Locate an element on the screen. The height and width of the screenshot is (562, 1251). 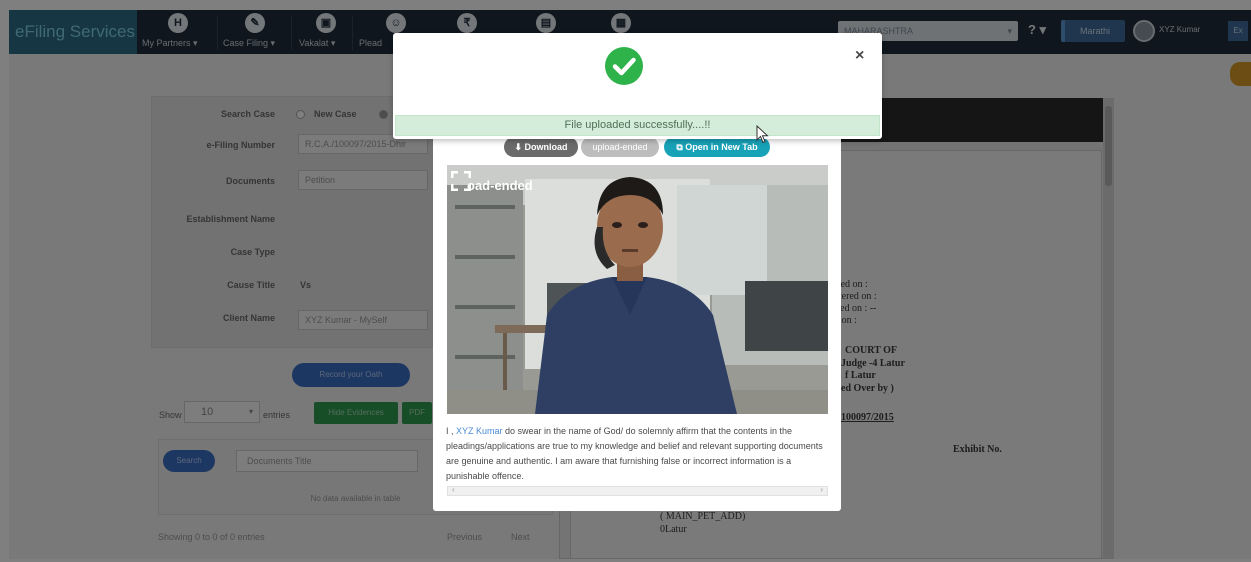
success-check-icon is located at coordinates (624, 66).